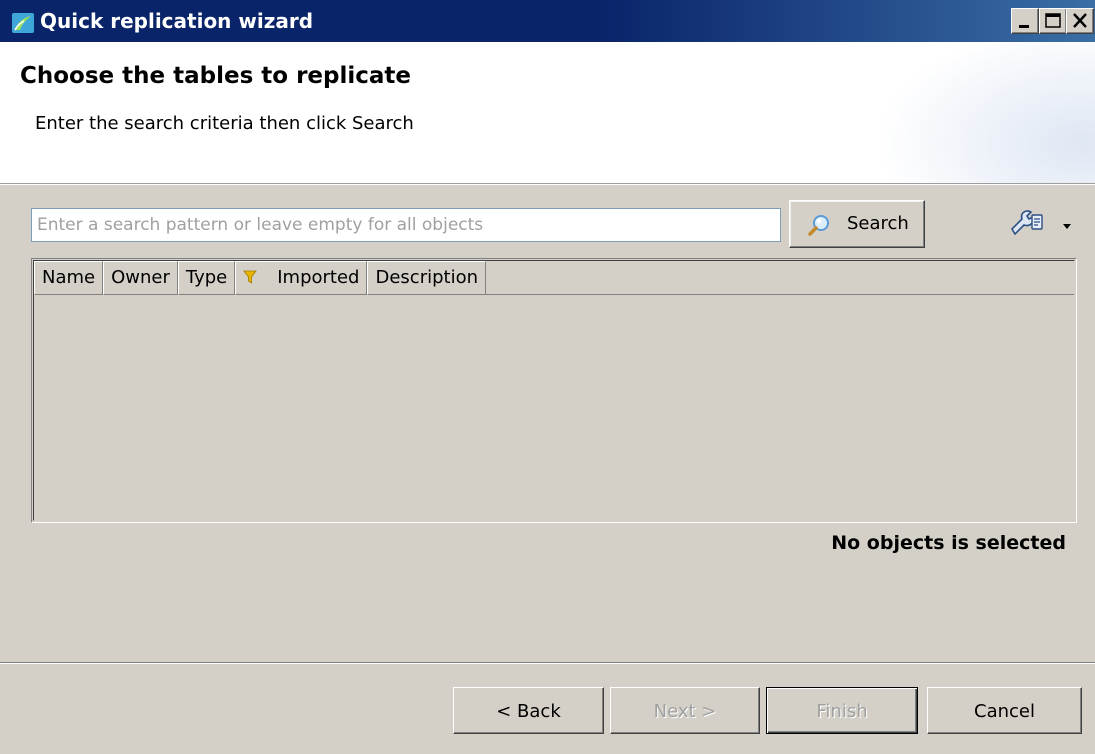 This screenshot has width=1095, height=754. What do you see at coordinates (685, 710) in the screenshot?
I see `next-button: Next >` at bounding box center [685, 710].